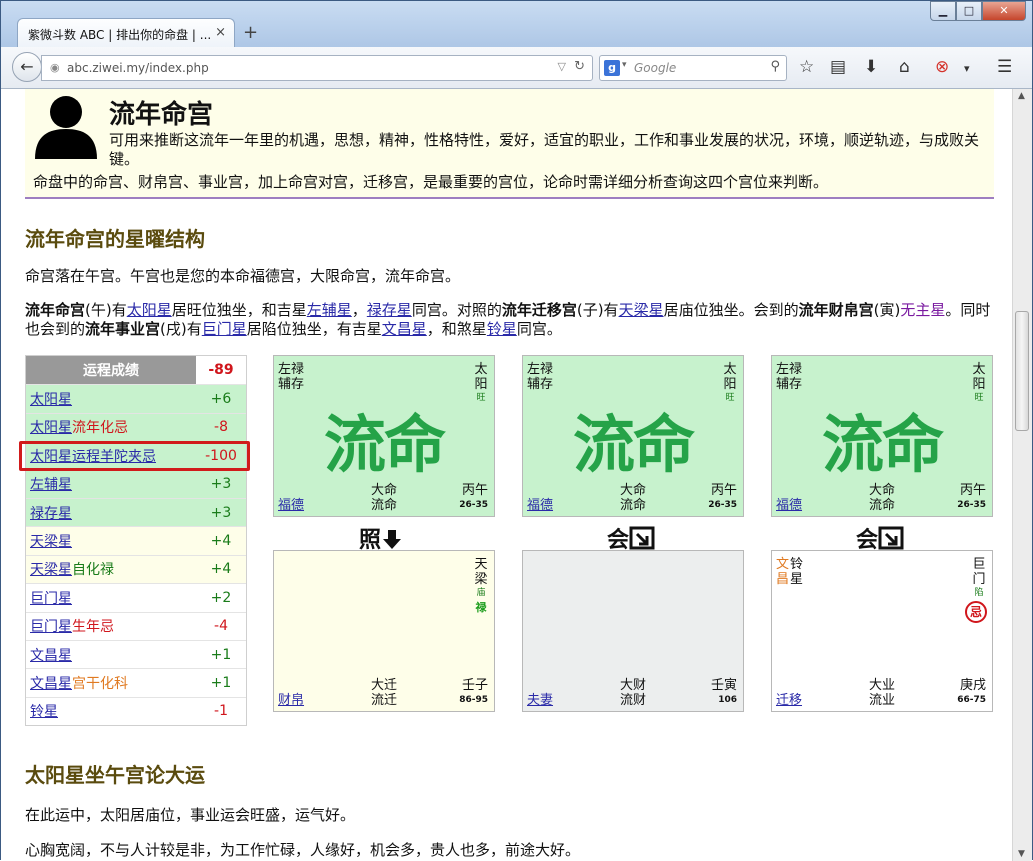  I want to click on search-engine-dropdown-icon: ▾, so click(624, 65).